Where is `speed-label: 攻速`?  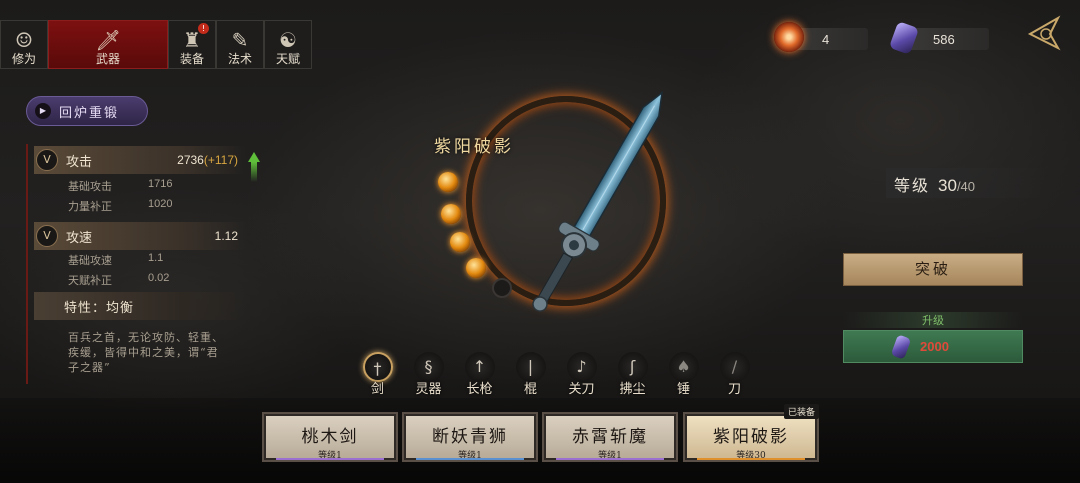
speed-label: 攻速 is located at coordinates (79, 238).